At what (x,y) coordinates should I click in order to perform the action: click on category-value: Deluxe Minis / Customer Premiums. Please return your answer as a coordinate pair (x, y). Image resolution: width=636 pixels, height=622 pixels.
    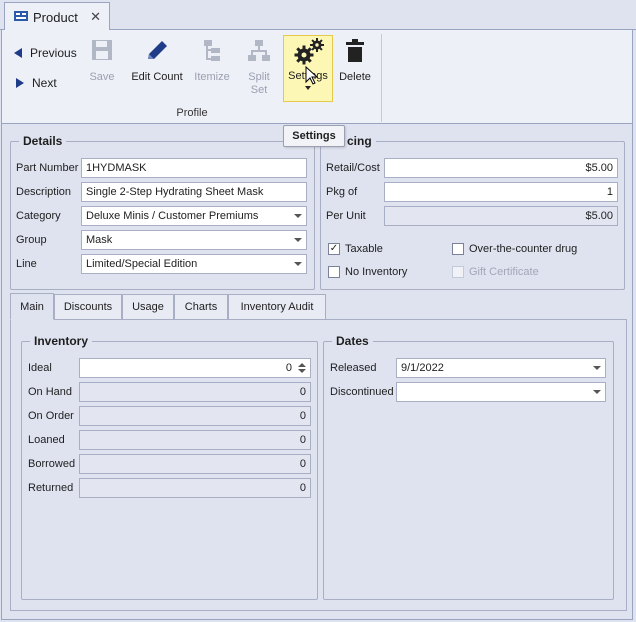
    Looking at the image, I should click on (172, 216).